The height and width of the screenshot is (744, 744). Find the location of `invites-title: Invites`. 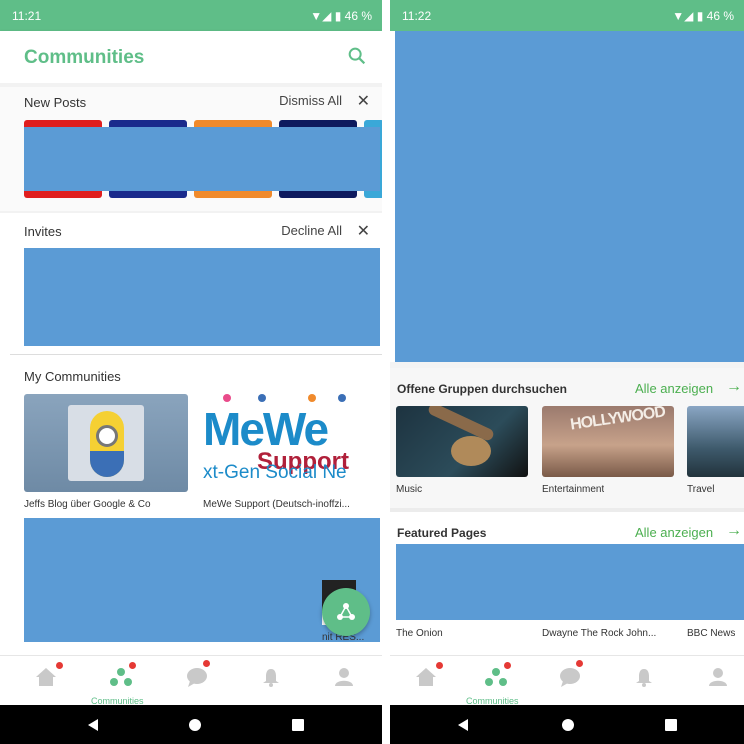

invites-title: Invites is located at coordinates (43, 231).